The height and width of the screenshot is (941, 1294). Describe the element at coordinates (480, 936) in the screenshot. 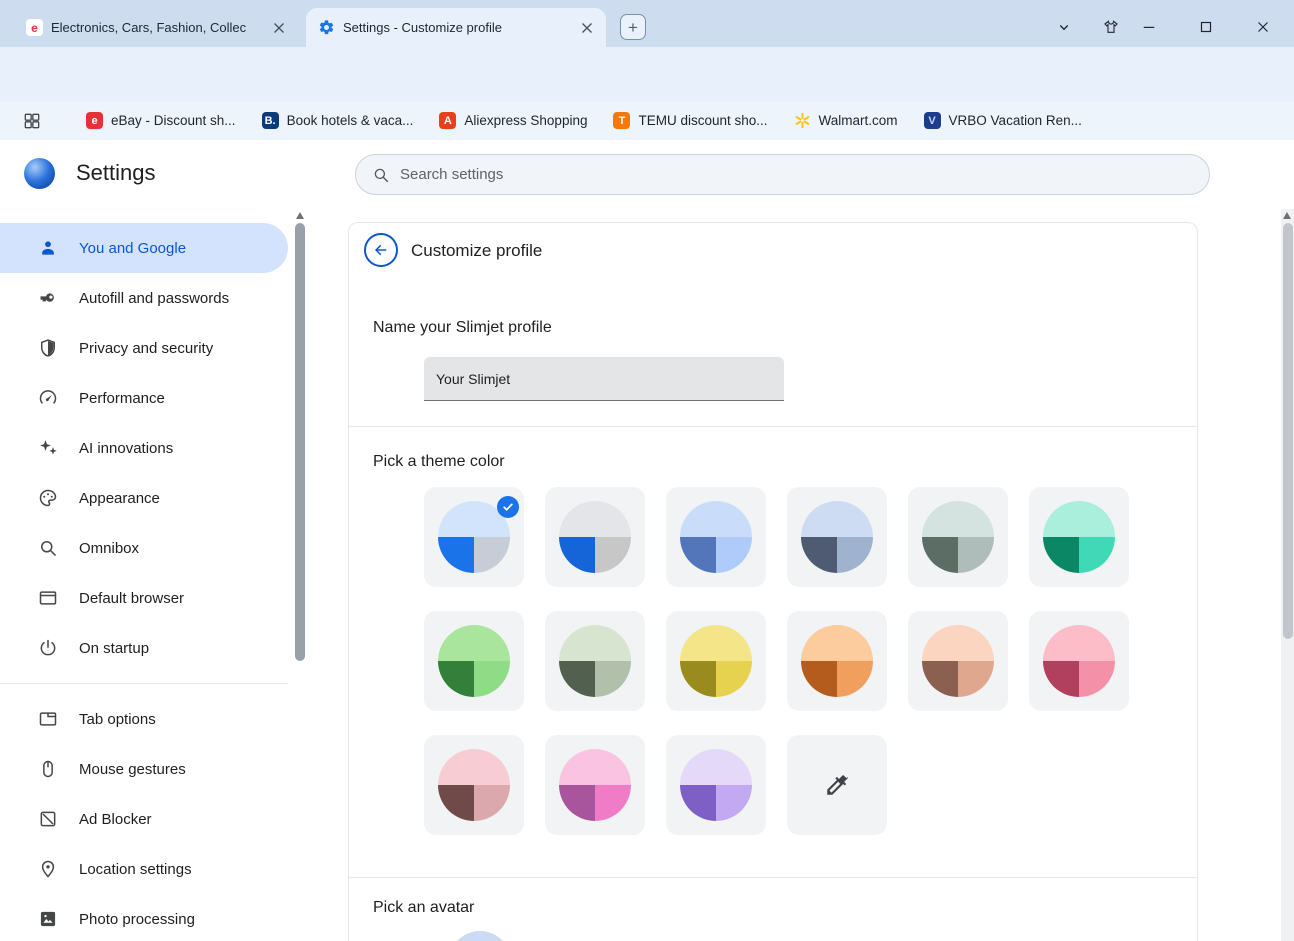

I see `avatar-option` at that location.